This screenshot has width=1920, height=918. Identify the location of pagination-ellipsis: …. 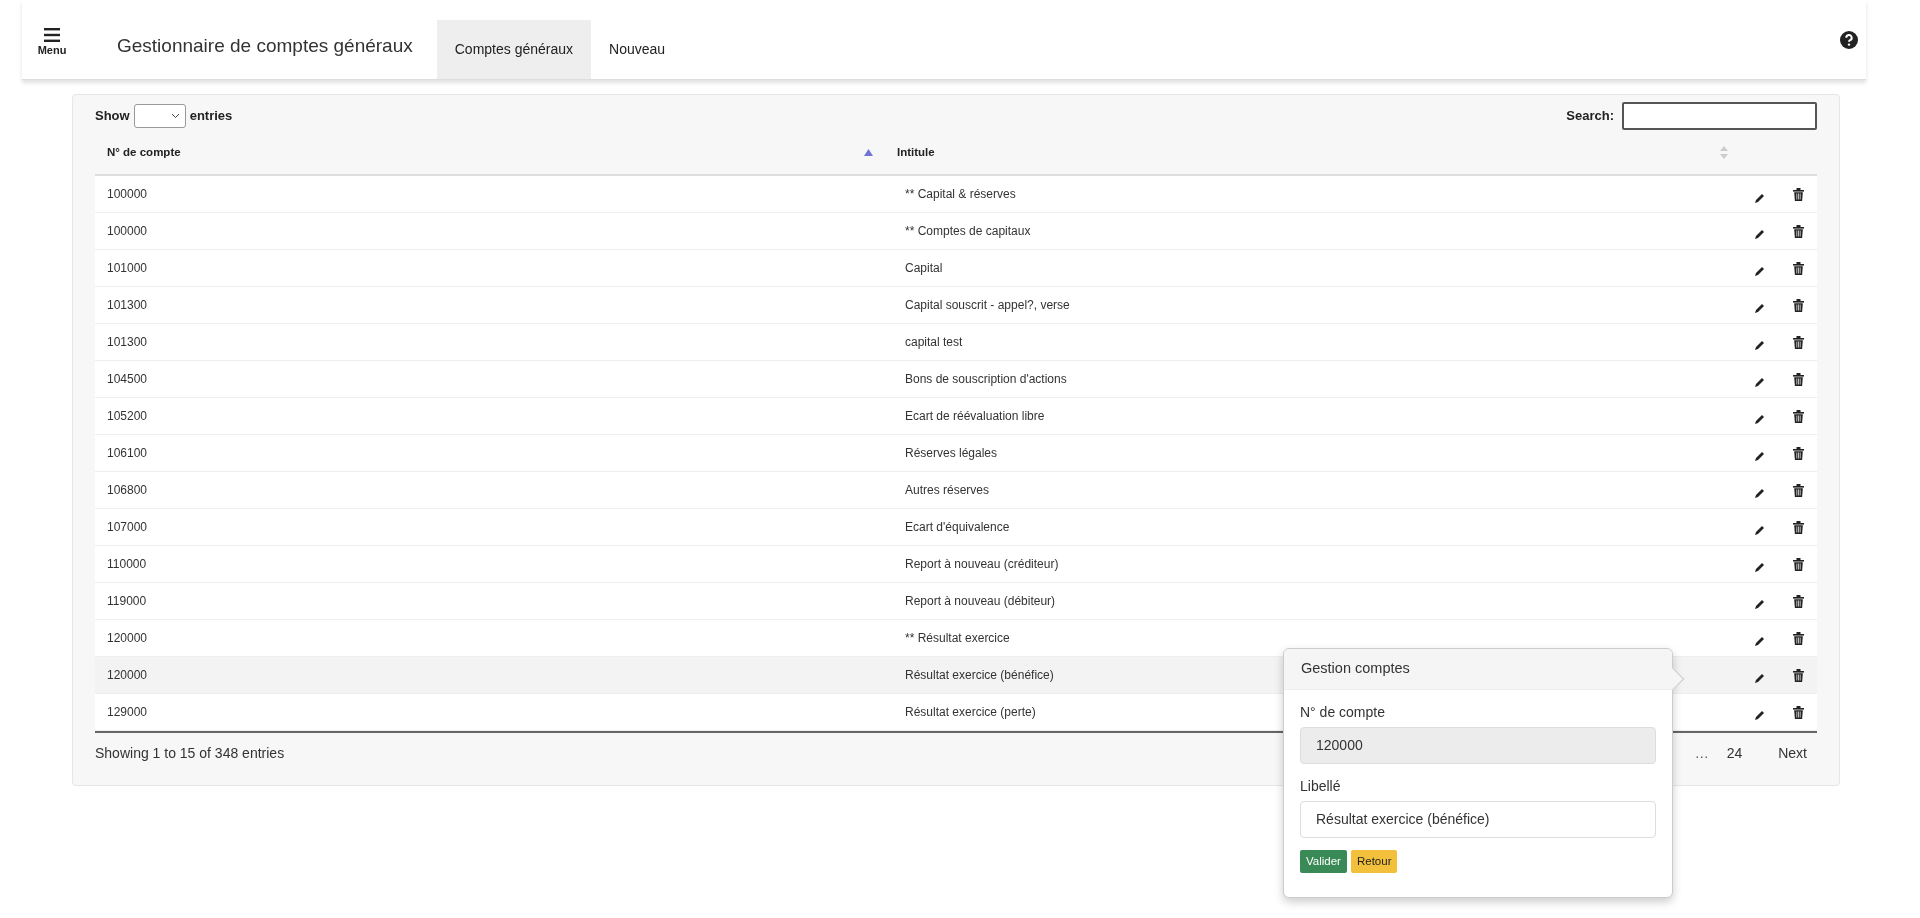
(1701, 753).